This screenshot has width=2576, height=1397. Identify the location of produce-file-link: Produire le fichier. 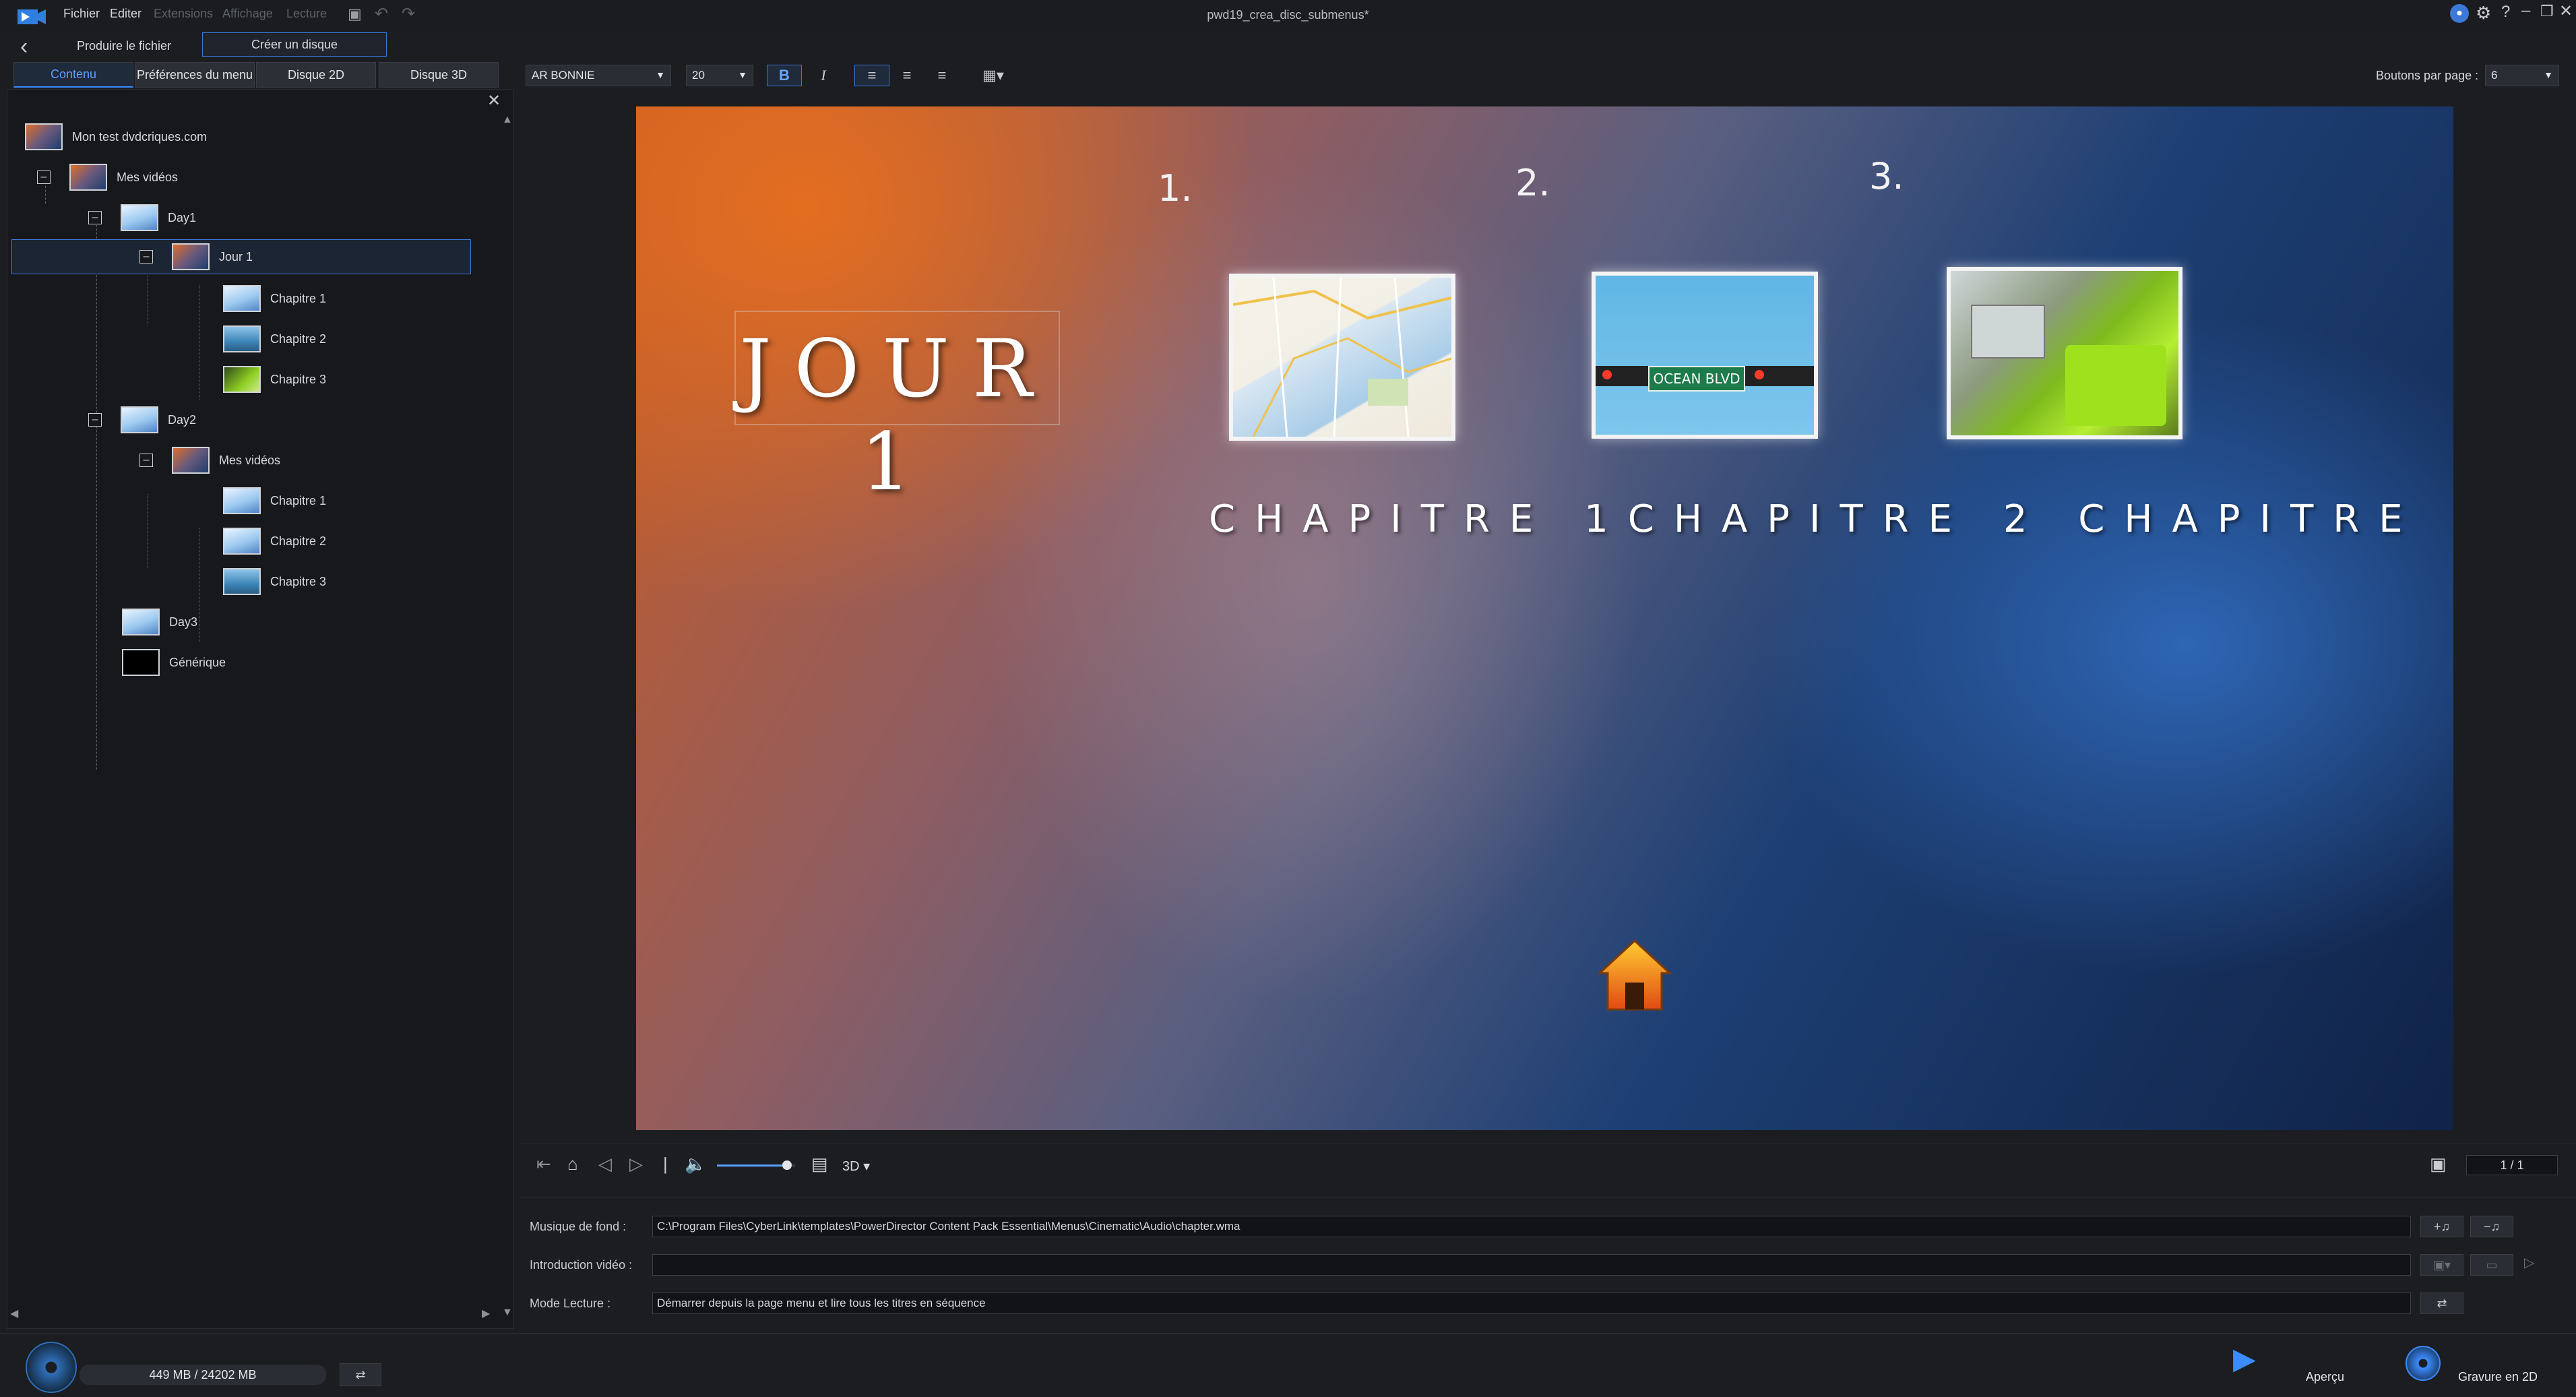
(124, 46).